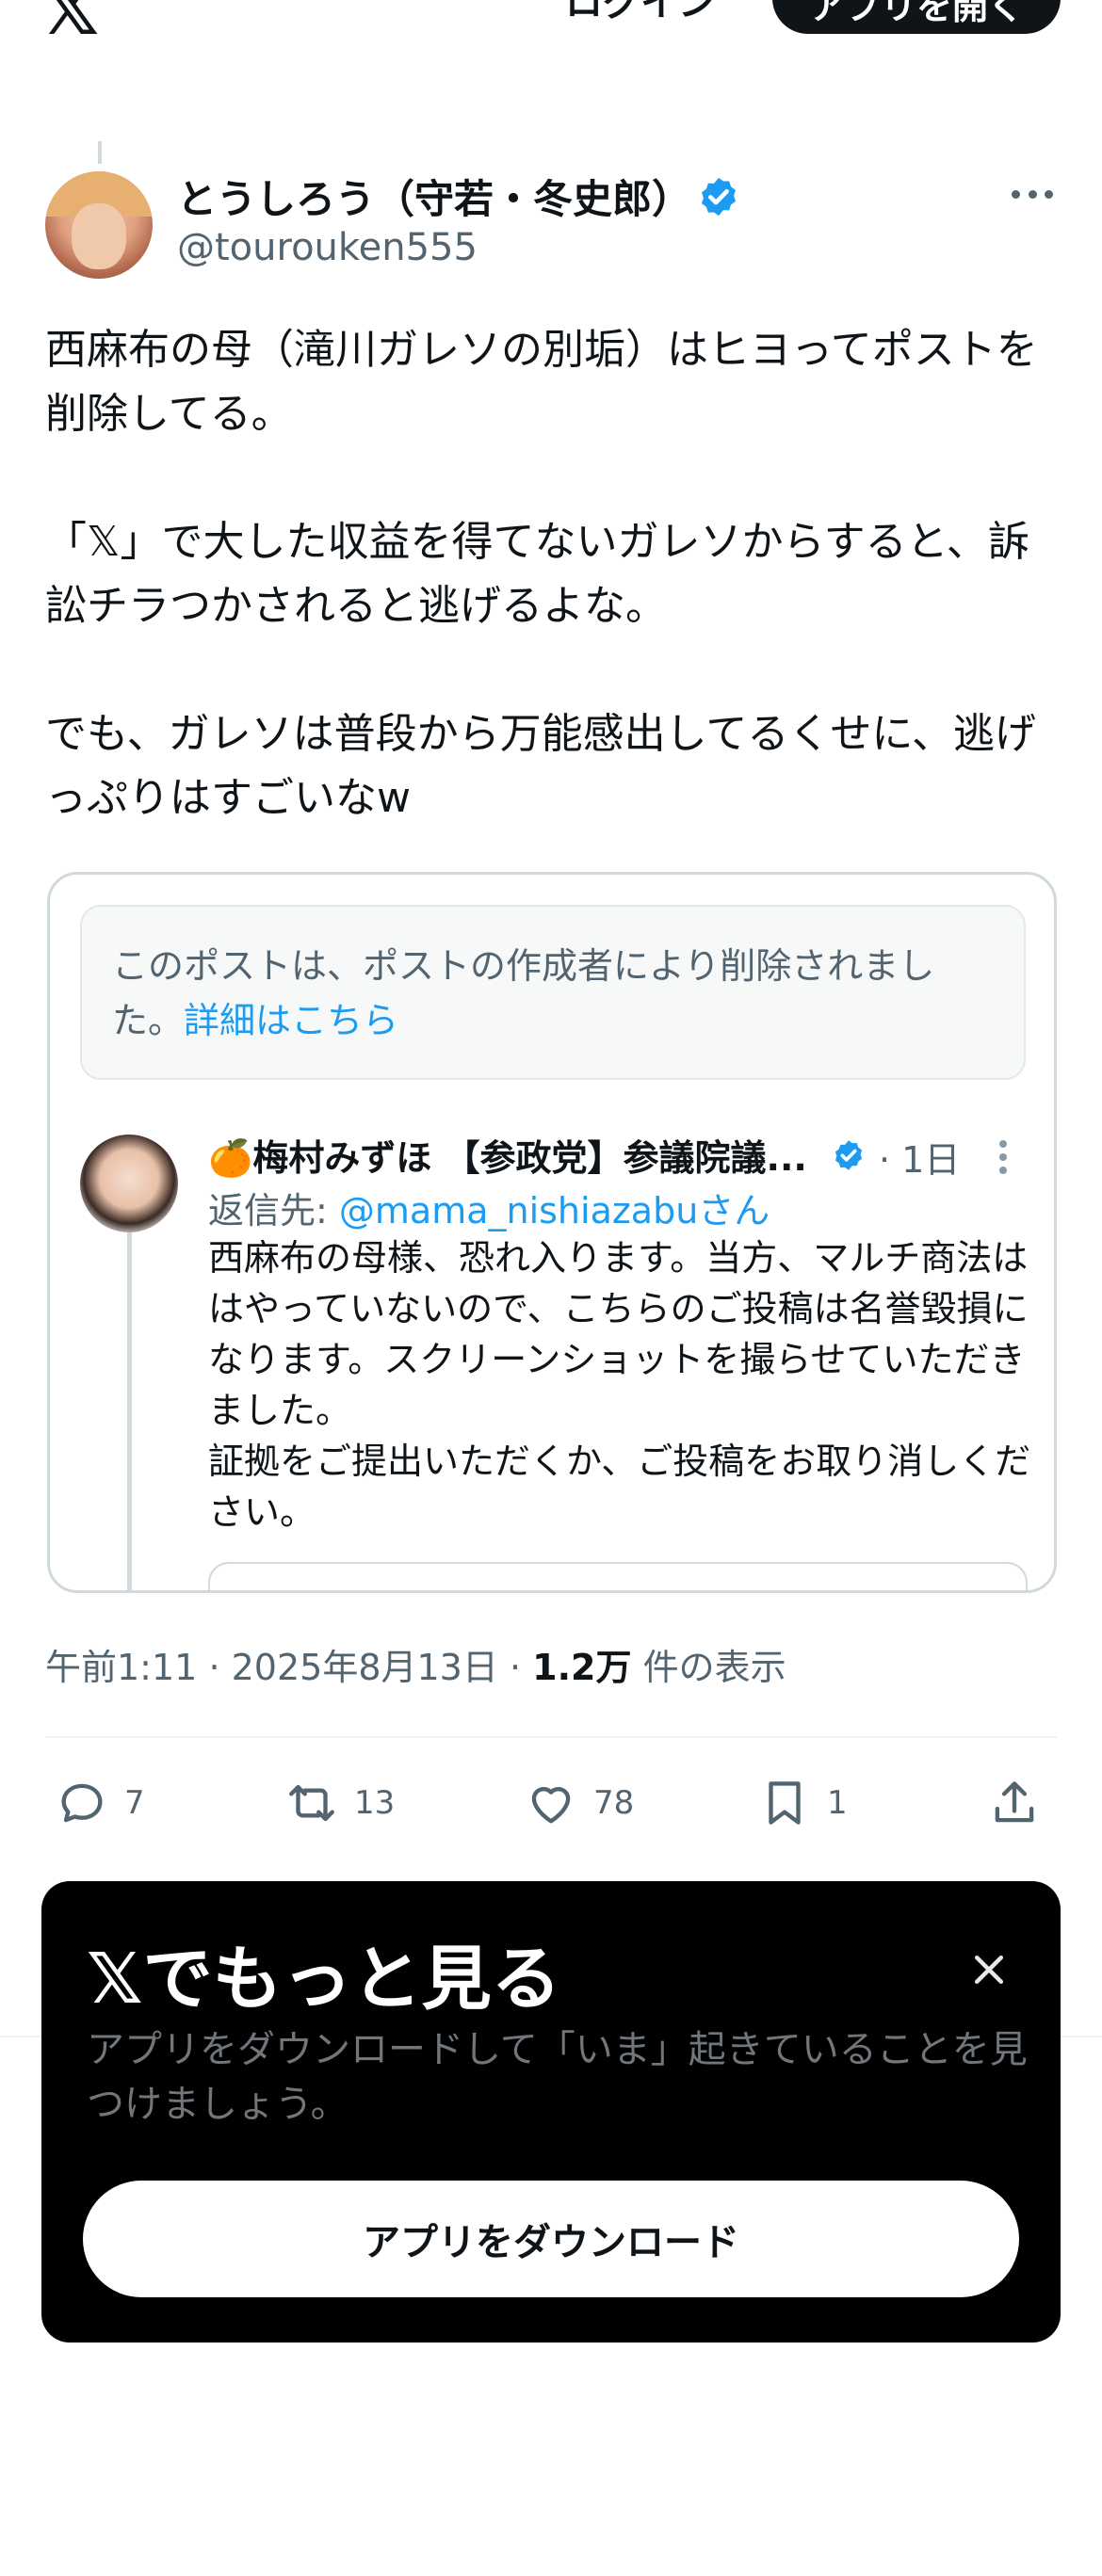  What do you see at coordinates (312, 1803) in the screenshot?
I see `repost-icon` at bounding box center [312, 1803].